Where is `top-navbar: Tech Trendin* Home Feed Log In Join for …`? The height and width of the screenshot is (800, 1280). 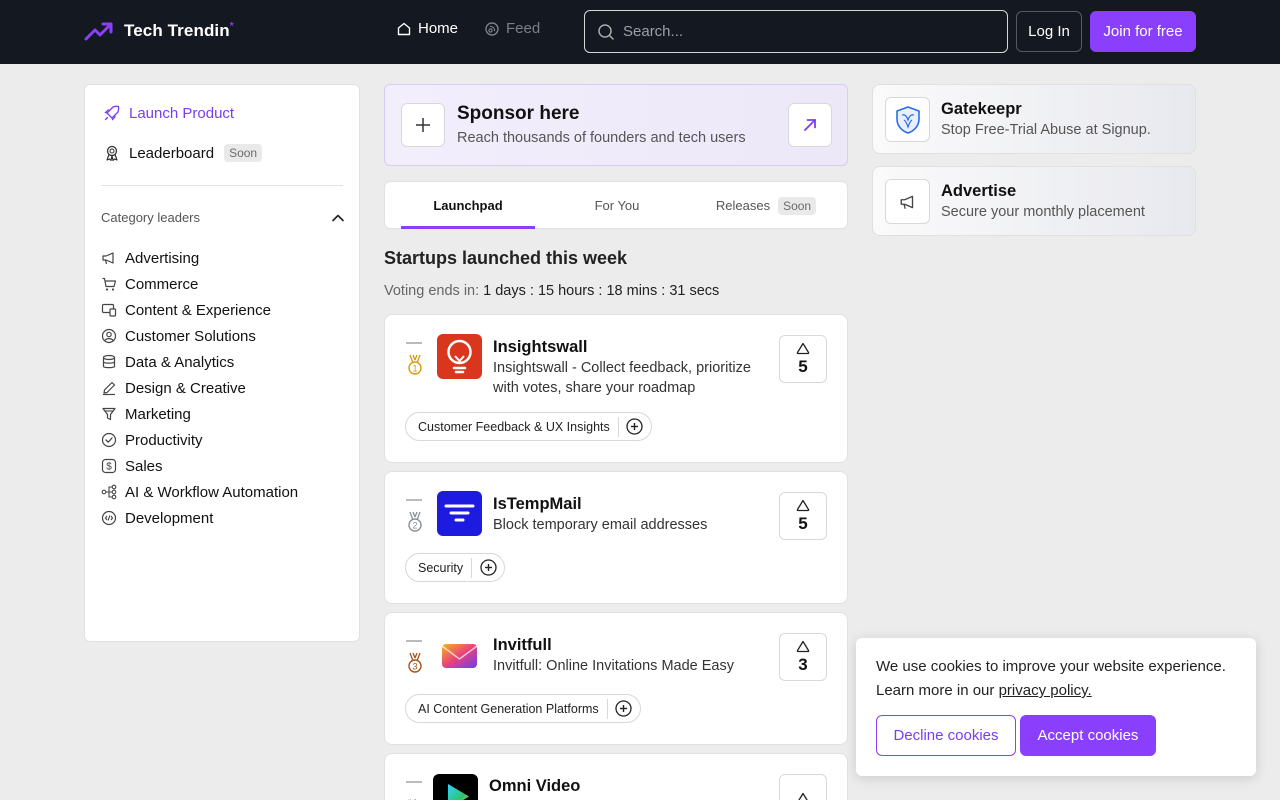 top-navbar: Tech Trendin* Home Feed Log In Join for … is located at coordinates (640, 32).